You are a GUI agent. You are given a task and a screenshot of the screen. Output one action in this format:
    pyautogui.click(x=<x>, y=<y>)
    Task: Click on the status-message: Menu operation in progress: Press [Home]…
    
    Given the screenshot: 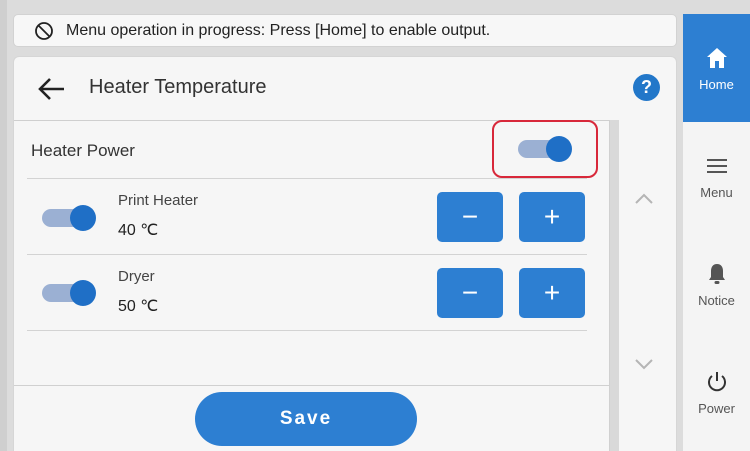 What is the action you would take?
    pyautogui.click(x=278, y=30)
    